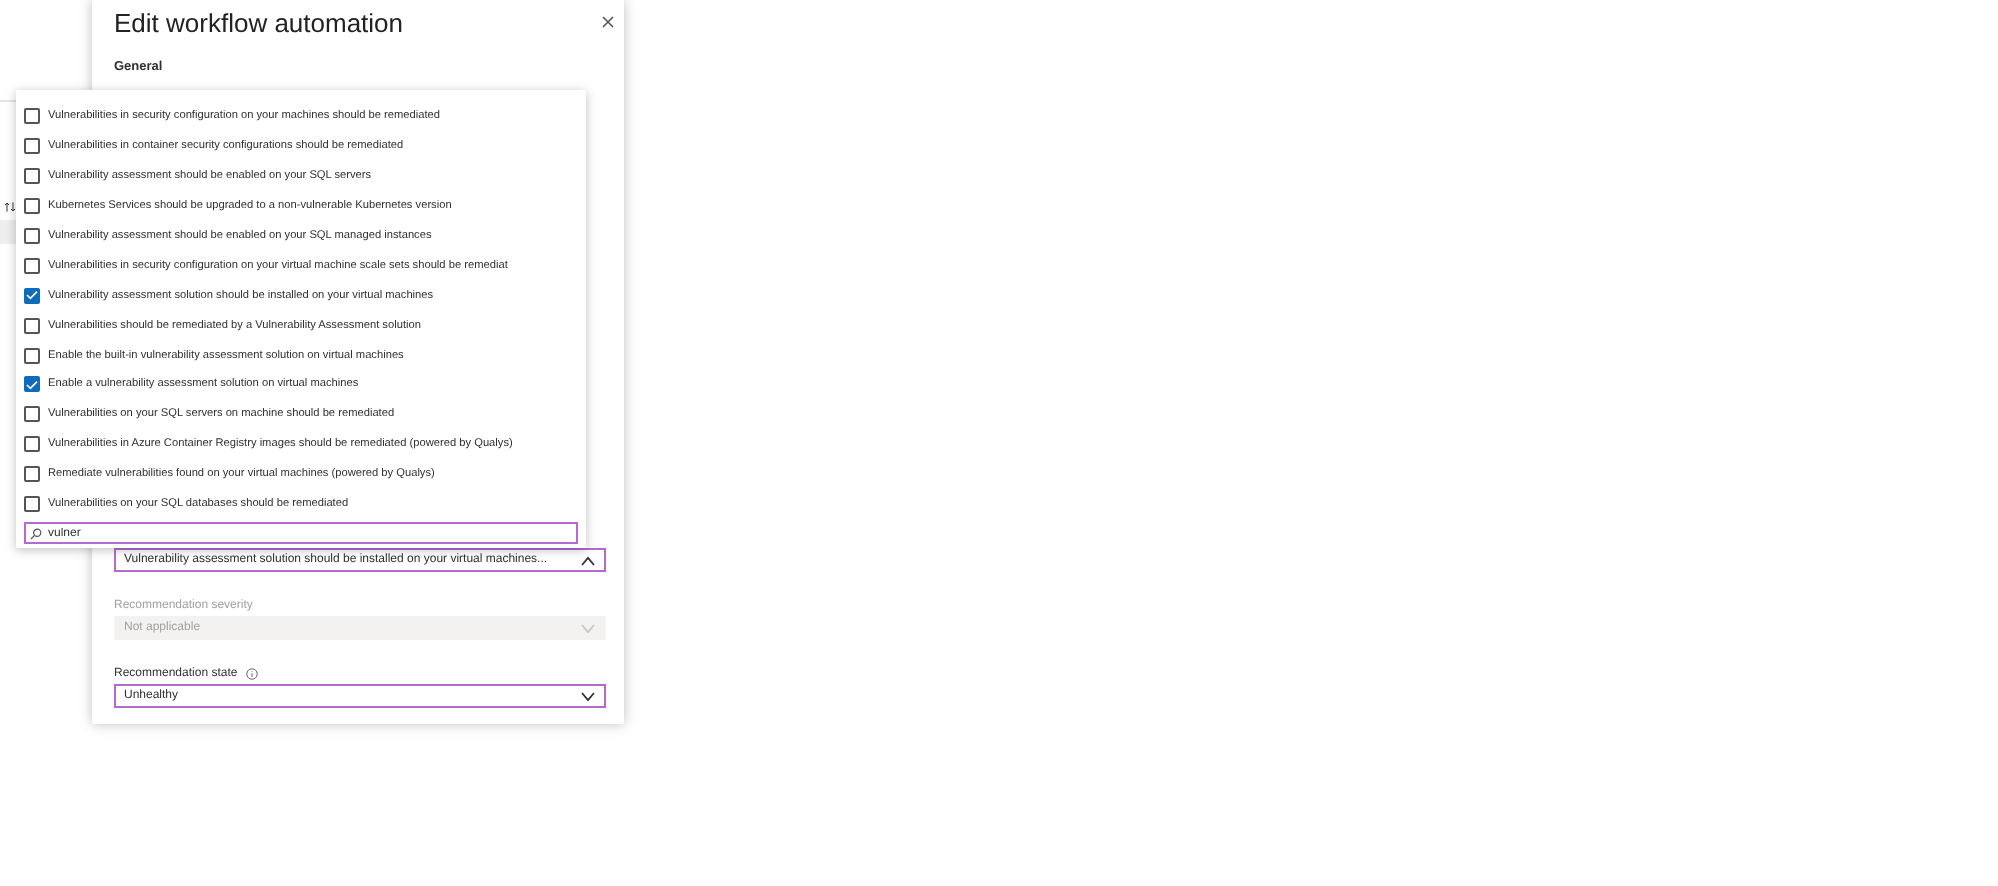 The image size is (1998, 886). Describe the element at coordinates (251, 674) in the screenshot. I see `info-icon` at that location.